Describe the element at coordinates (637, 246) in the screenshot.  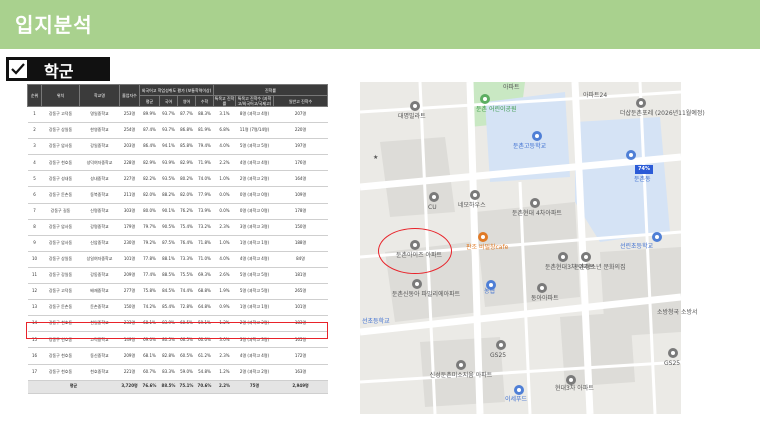
I see `map-label-seonrin: 선린초등학교` at that location.